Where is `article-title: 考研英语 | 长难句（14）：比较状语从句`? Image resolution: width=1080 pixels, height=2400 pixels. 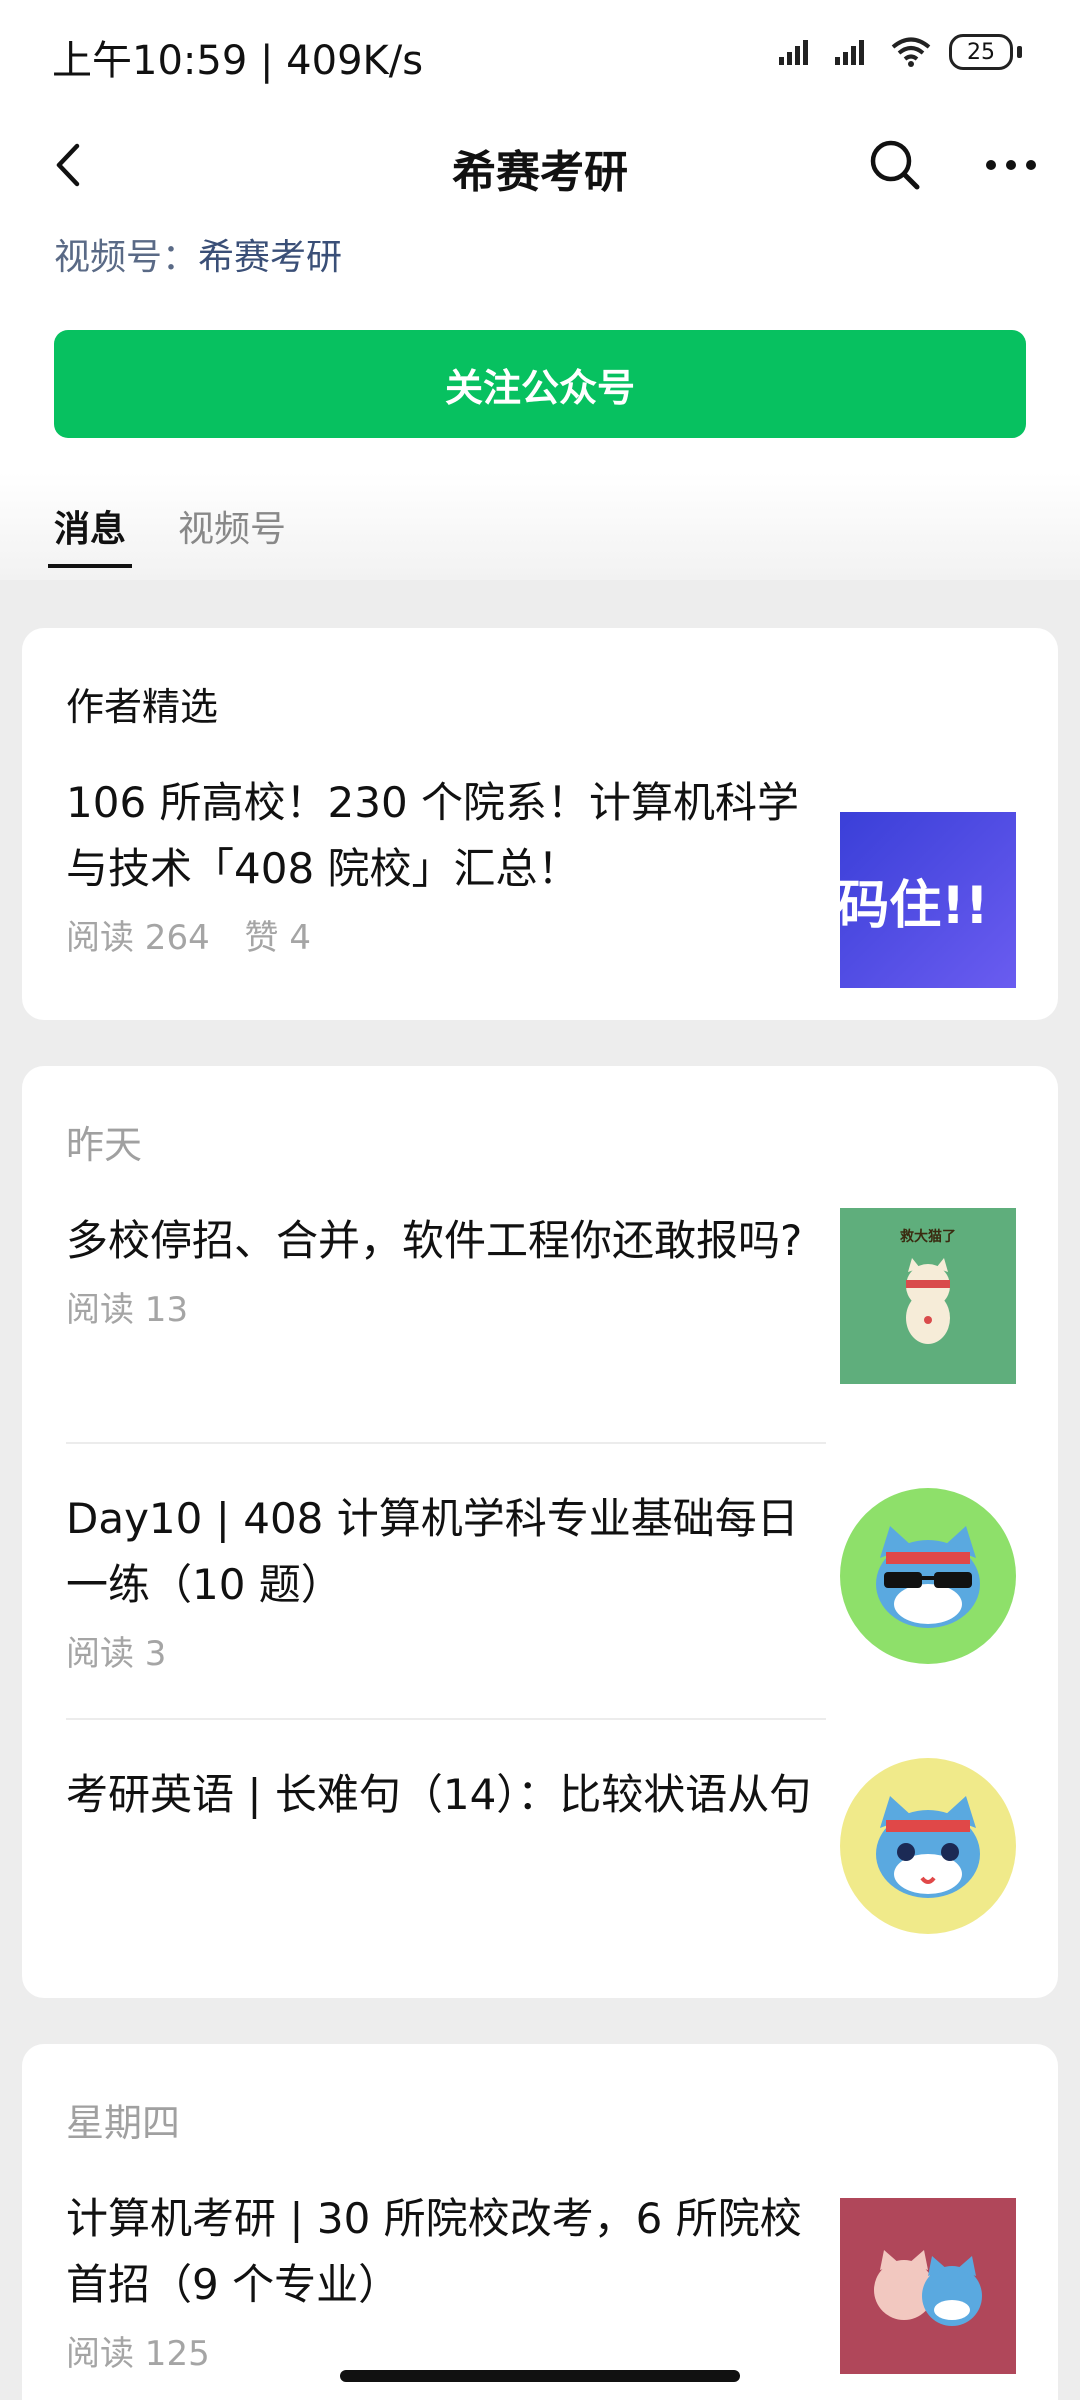 article-title: 考研英语 | 长难句（14）：比较状语从句 is located at coordinates (439, 1794).